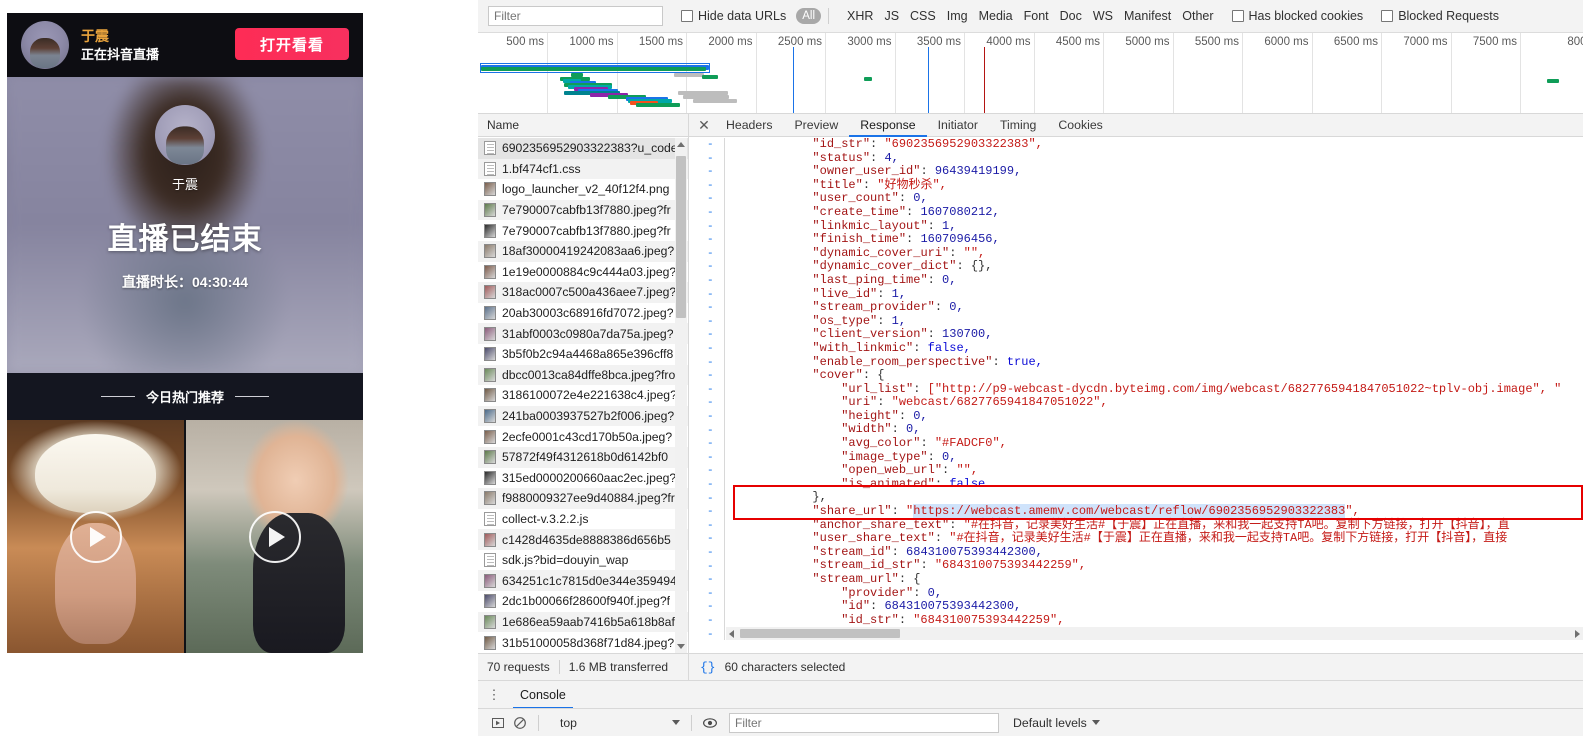  What do you see at coordinates (816, 125) in the screenshot?
I see `tab-preview: Preview` at bounding box center [816, 125].